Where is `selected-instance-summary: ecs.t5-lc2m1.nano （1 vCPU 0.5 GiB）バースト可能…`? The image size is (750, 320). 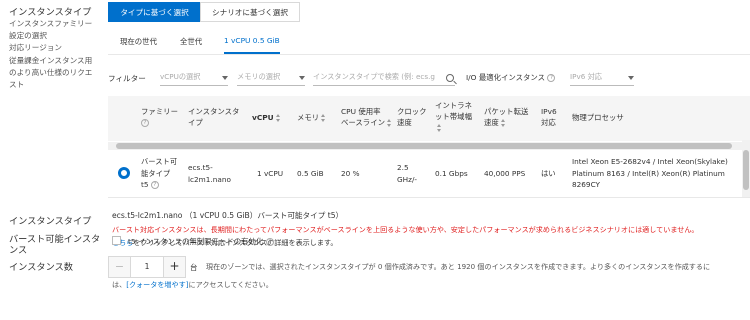
selected-instance-summary: ecs.t5-lc2m1.nano （1 vCPU 0.5 GiB）バースト可能… is located at coordinates (228, 215).